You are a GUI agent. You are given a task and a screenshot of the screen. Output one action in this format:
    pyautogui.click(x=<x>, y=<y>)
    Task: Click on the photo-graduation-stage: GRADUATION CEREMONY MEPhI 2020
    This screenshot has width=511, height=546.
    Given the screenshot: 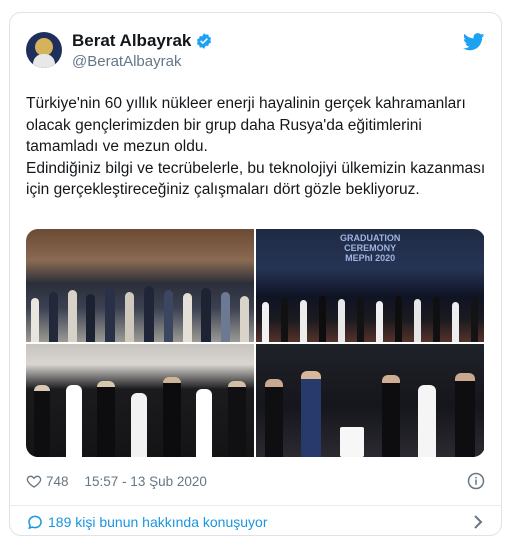 What is the action you would take?
    pyautogui.click(x=370, y=285)
    